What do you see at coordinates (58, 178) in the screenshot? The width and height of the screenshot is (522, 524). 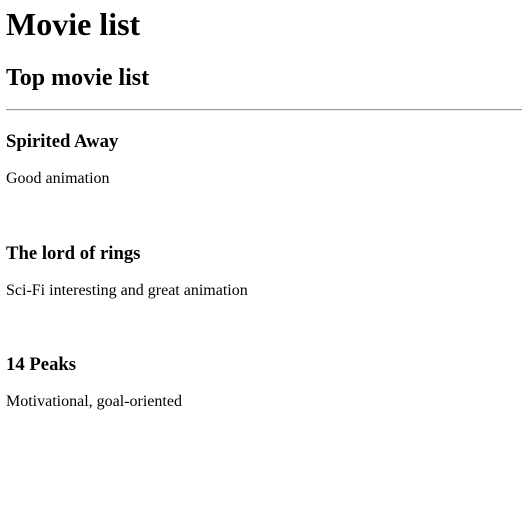 I see `movie-description: Good animation` at bounding box center [58, 178].